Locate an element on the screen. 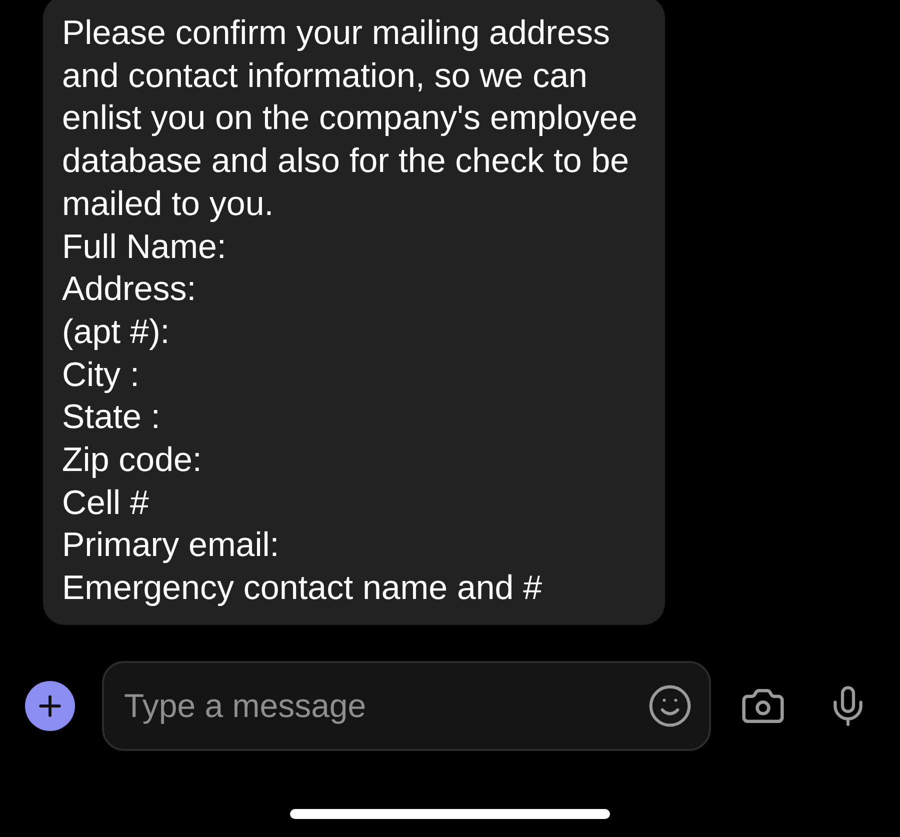 The width and height of the screenshot is (900, 837). add-button is located at coordinates (50, 705).